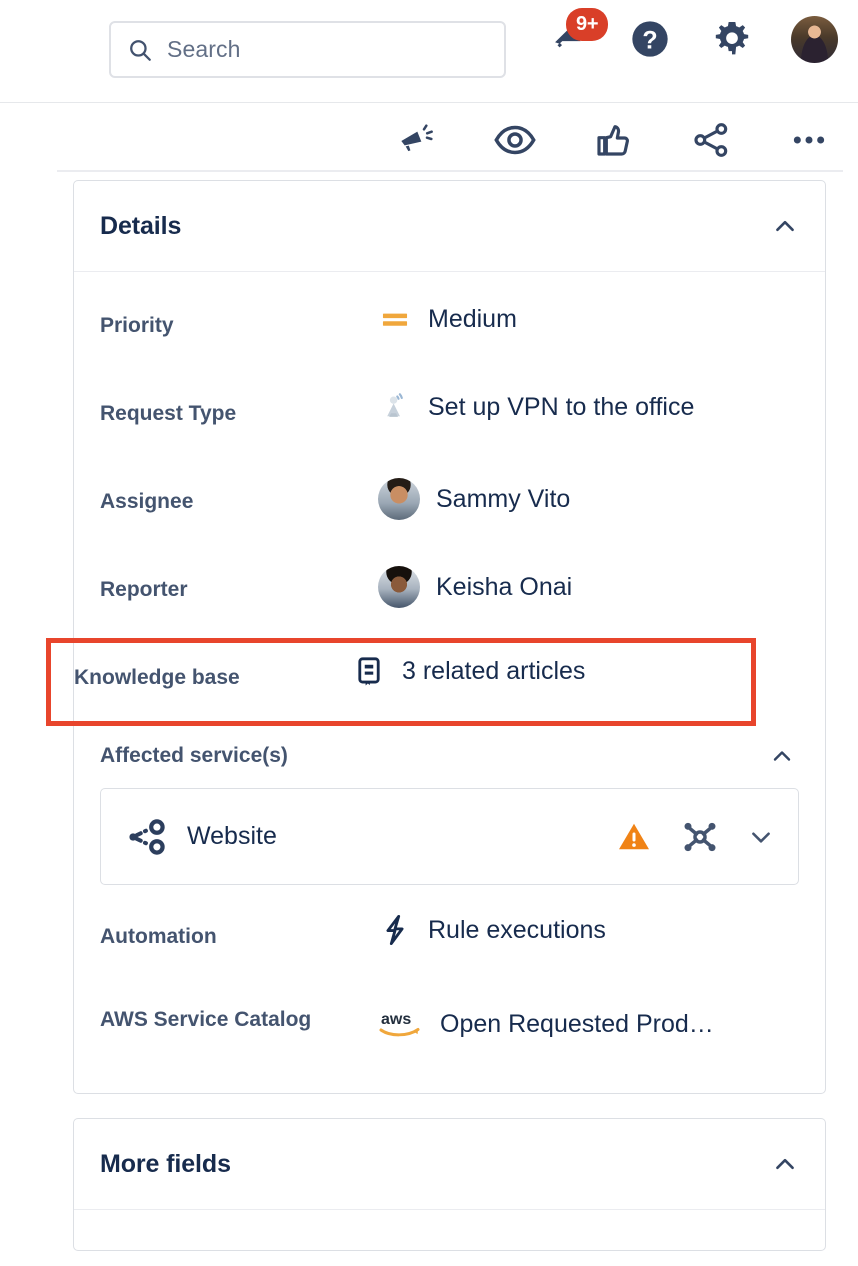 The width and height of the screenshot is (858, 1266). What do you see at coordinates (711, 140) in the screenshot?
I see `share-button` at bounding box center [711, 140].